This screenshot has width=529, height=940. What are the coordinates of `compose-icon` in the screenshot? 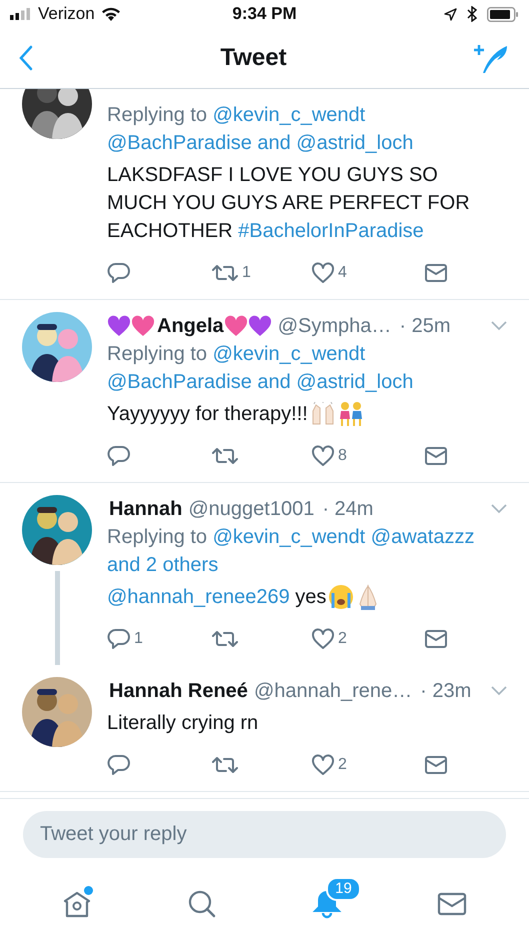 It's located at (490, 58).